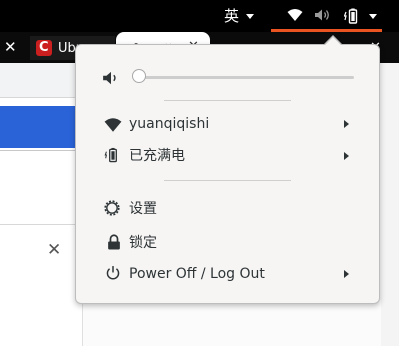 This screenshot has width=399, height=346. I want to click on system-menu-chevron-down-icon, so click(373, 16).